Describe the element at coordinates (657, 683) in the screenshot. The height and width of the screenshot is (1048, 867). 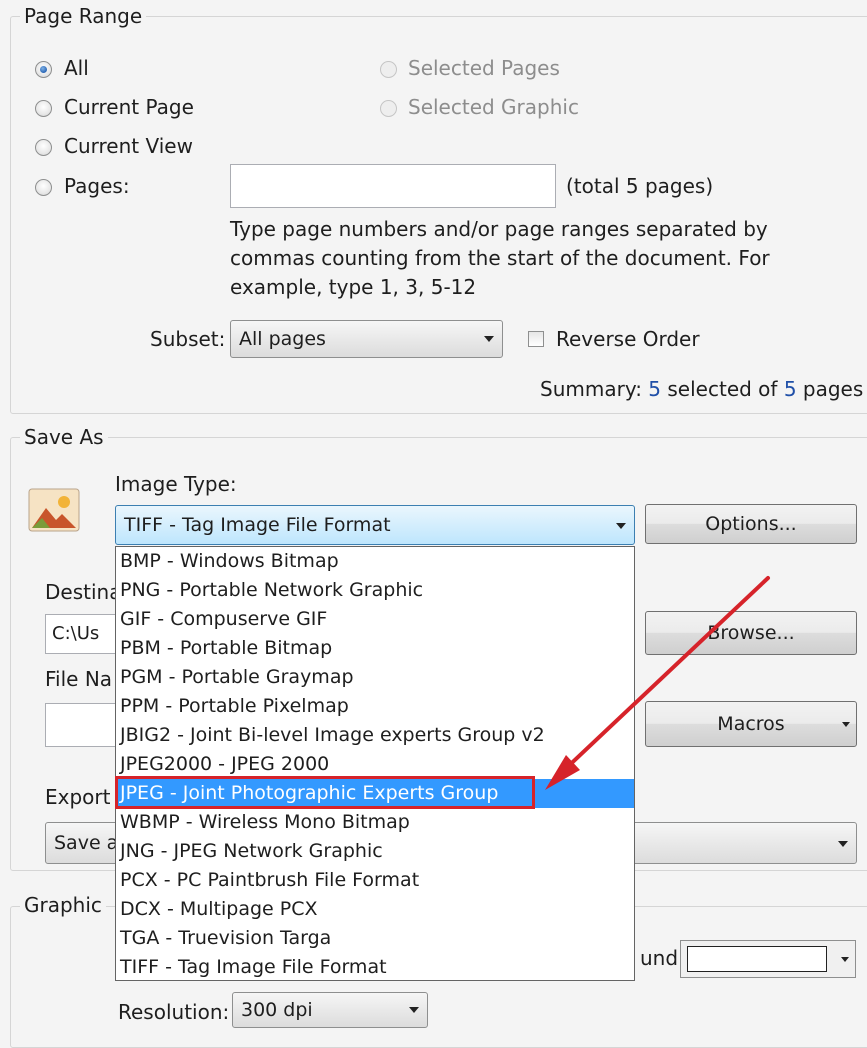
I see `red-arrow-icon` at that location.